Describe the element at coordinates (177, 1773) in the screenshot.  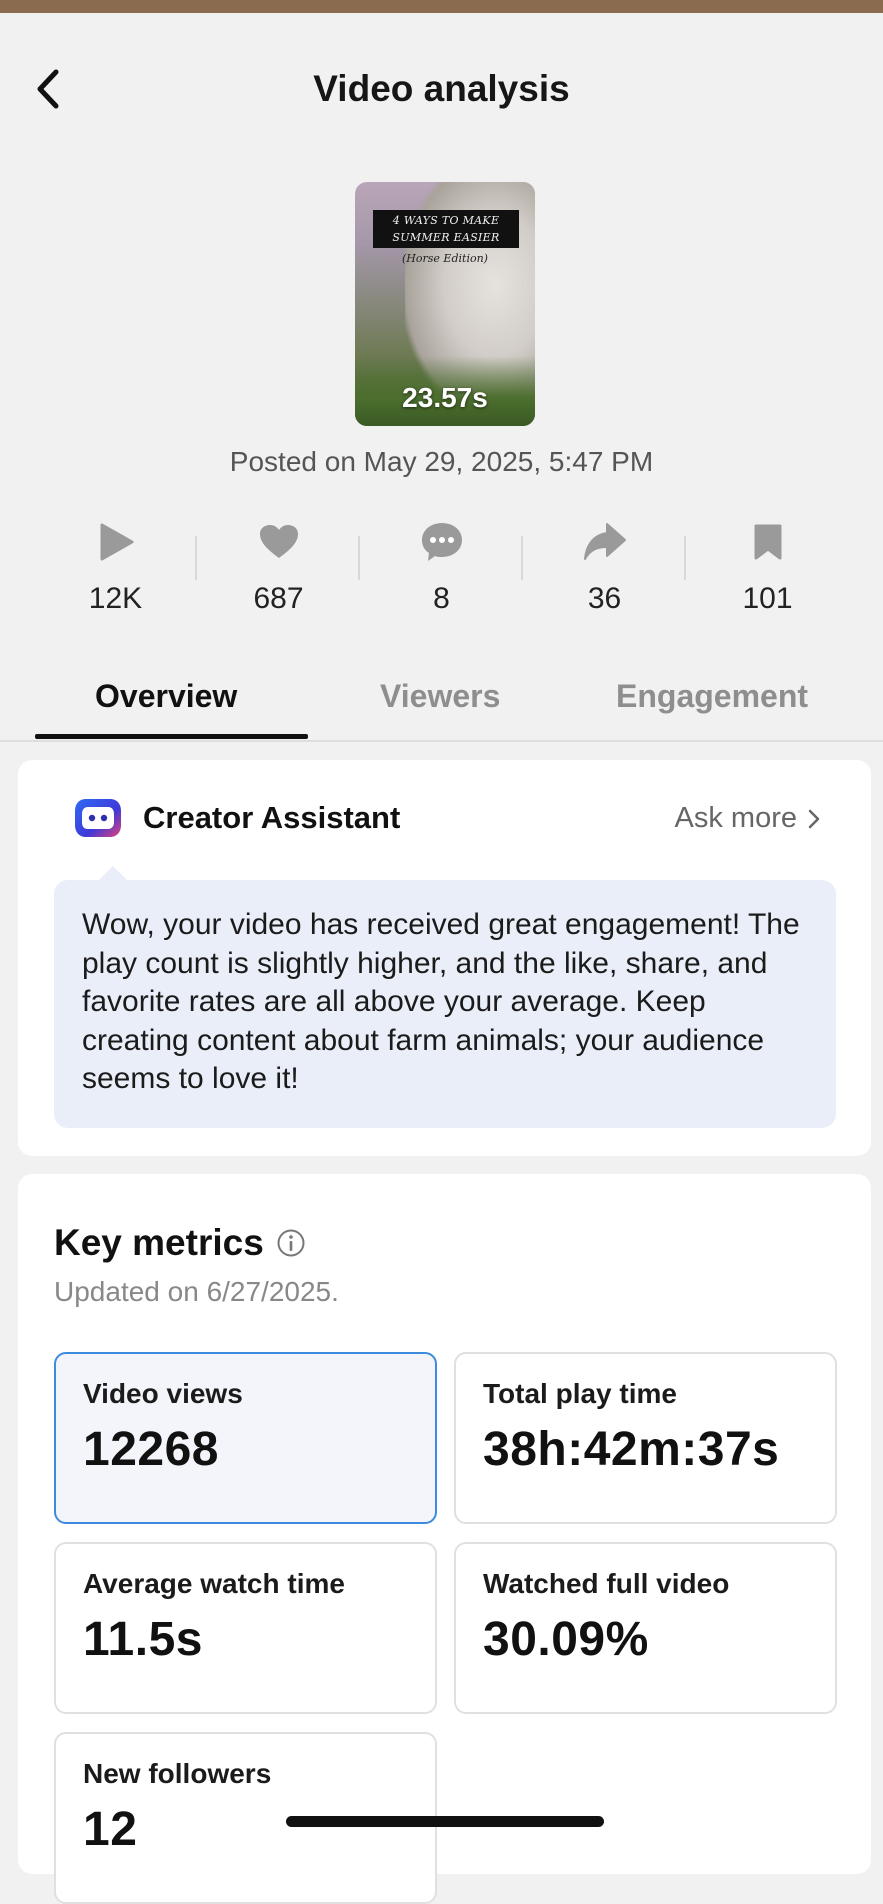
I see `metric-label: New followers` at that location.